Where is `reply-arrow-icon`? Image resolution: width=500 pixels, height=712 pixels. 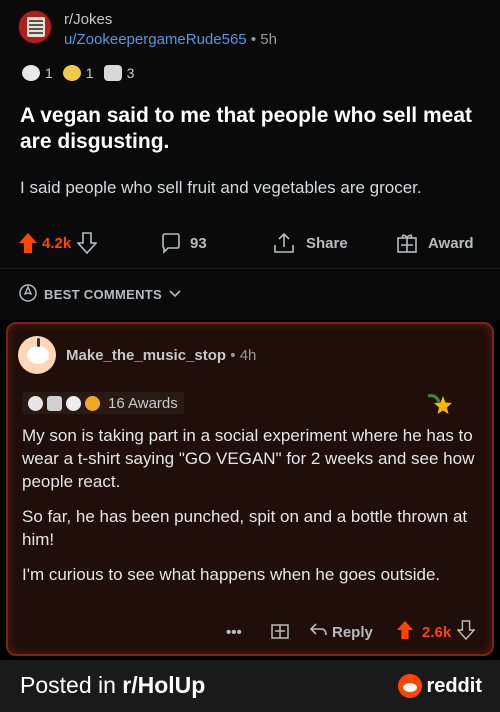
reply-arrow-icon is located at coordinates (318, 632).